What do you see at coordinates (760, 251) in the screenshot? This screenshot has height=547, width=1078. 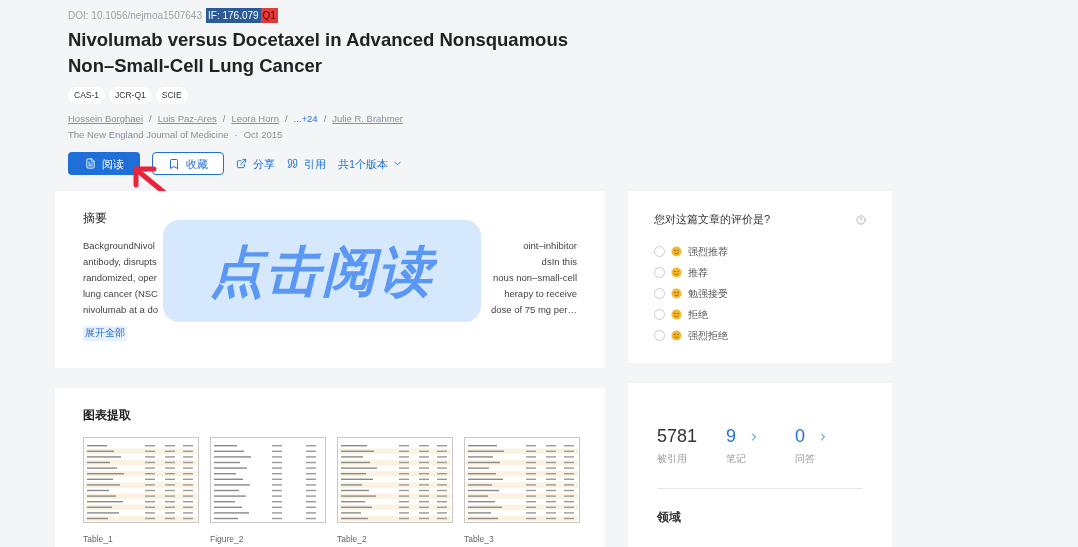 I see `rating-option: 强烈推荐` at bounding box center [760, 251].